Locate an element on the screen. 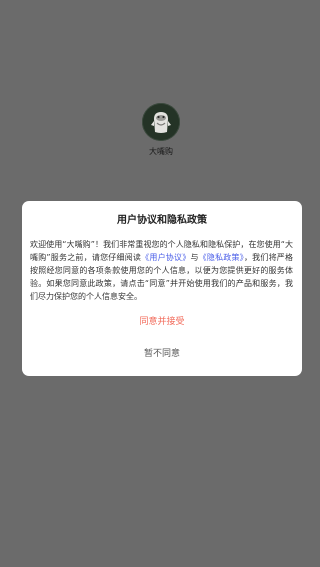  agree-button: 同意并接受 is located at coordinates (162, 322).